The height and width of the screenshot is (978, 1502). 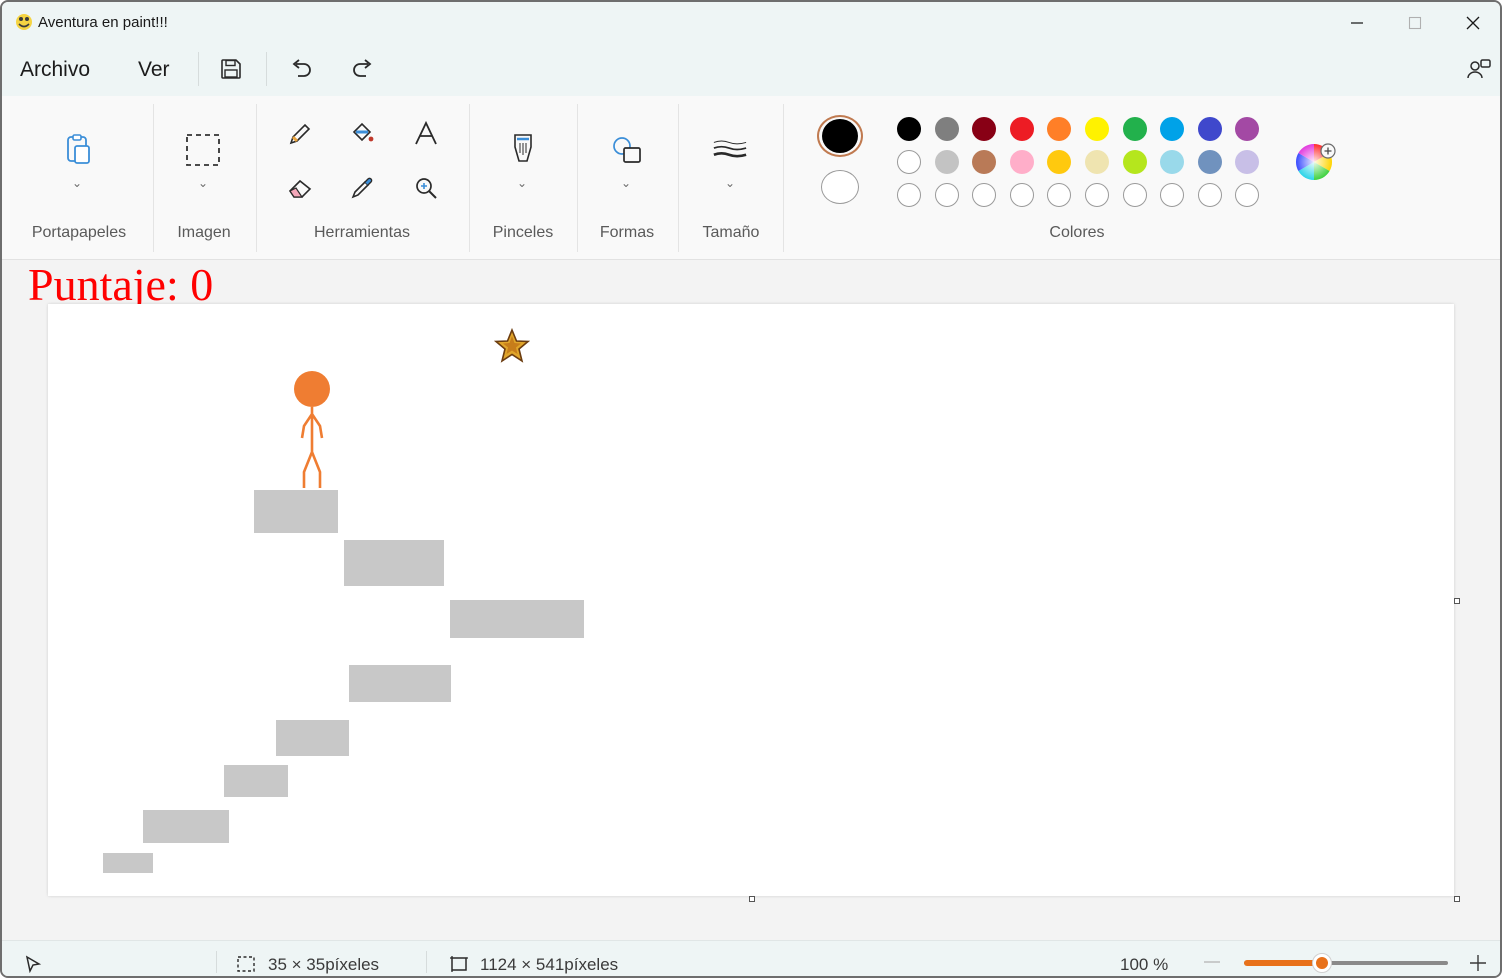 What do you see at coordinates (1144, 965) in the screenshot?
I see `zoom-level-text: 100 %` at bounding box center [1144, 965].